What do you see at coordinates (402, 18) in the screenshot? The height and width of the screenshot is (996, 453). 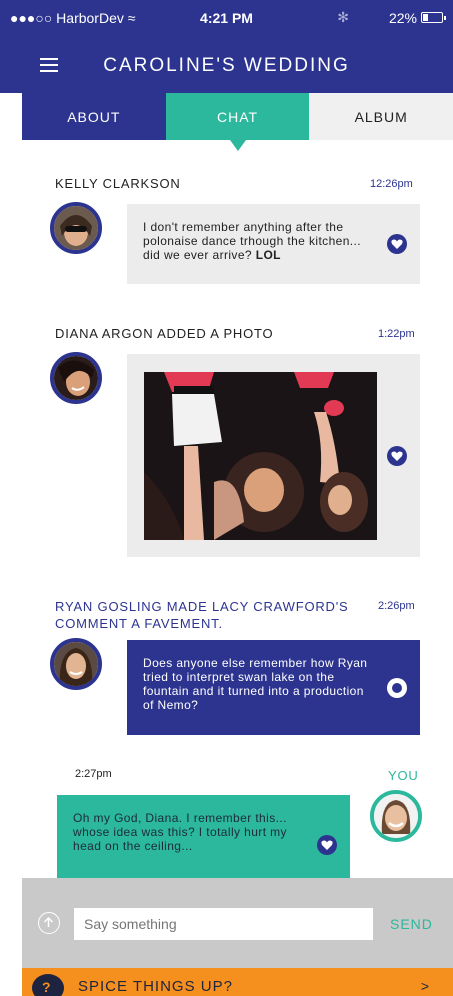 I see `battery-percent: 22%` at bounding box center [402, 18].